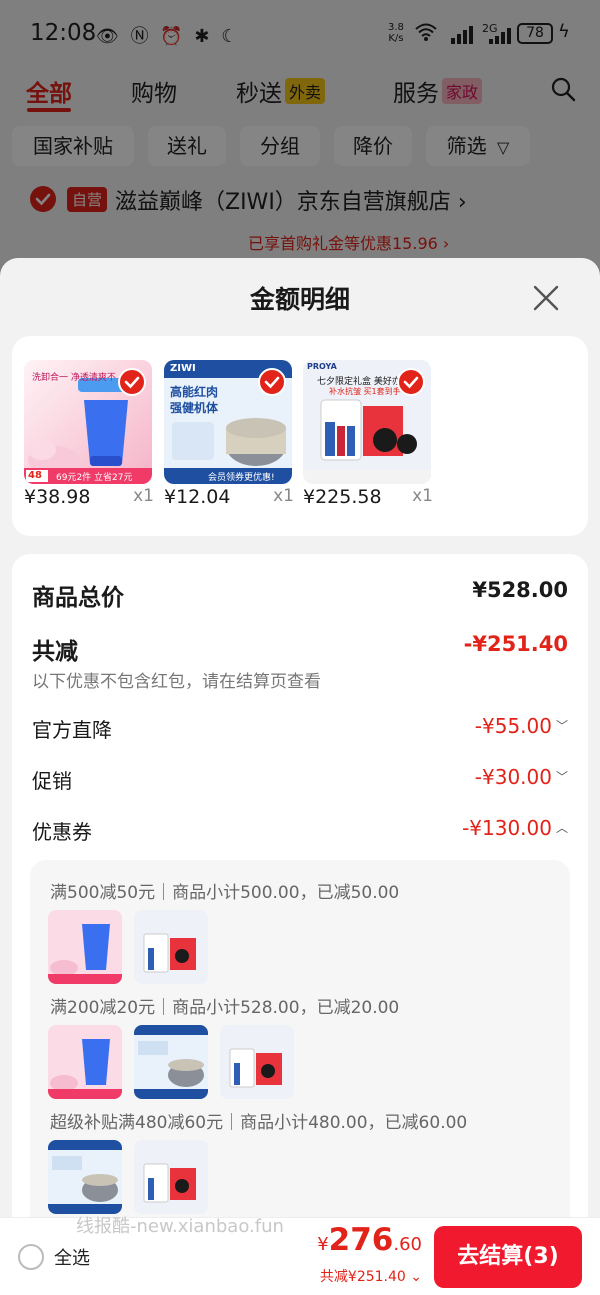 Image resolution: width=600 pixels, height=1295 pixels. I want to click on checkout-button: 去结算(3), so click(508, 1257).